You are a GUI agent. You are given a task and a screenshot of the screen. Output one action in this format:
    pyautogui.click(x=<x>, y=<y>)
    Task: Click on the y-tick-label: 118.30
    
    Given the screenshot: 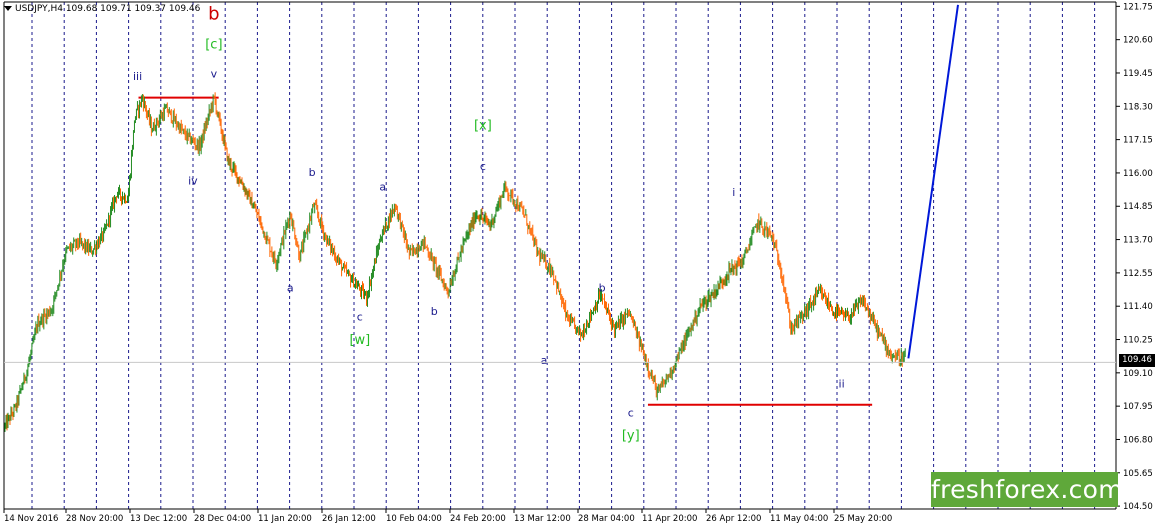 What is the action you would take?
    pyautogui.click(x=1138, y=107)
    